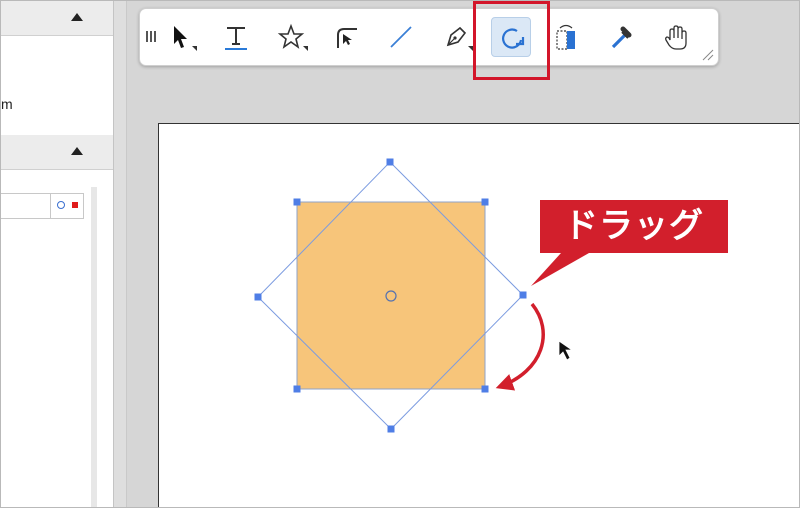 This screenshot has width=800, height=508. I want to click on line-tool-button, so click(401, 37).